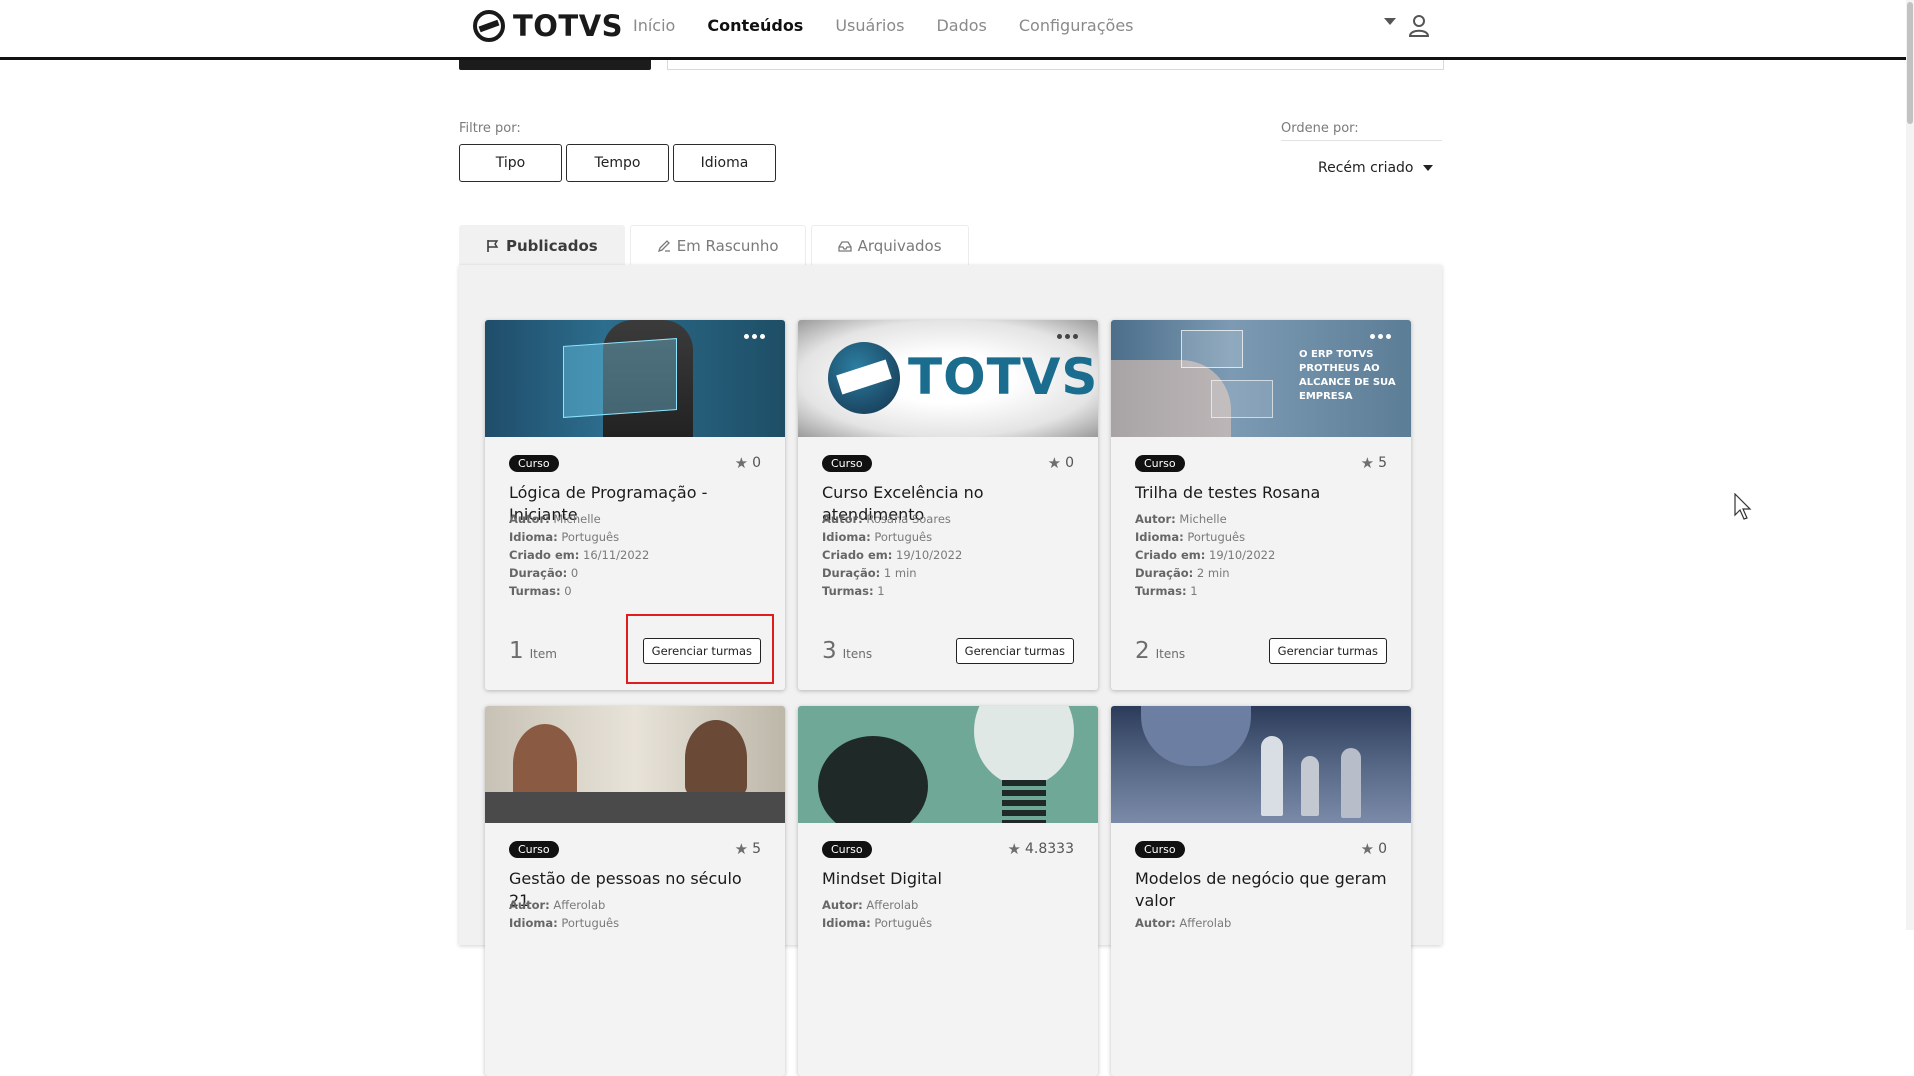 This screenshot has height=1076, width=1914. Describe the element at coordinates (948, 764) in the screenshot. I see `card-image` at that location.